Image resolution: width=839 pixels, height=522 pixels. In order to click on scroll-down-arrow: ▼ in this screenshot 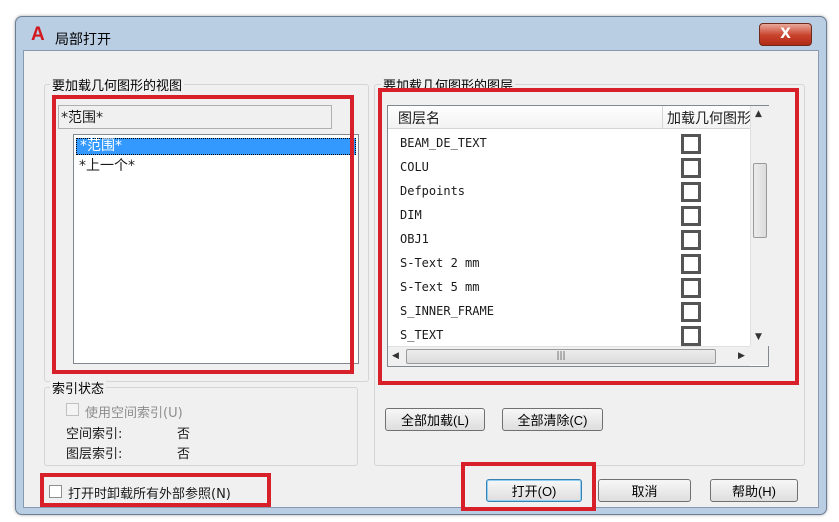, I will do `click(758, 337)`.